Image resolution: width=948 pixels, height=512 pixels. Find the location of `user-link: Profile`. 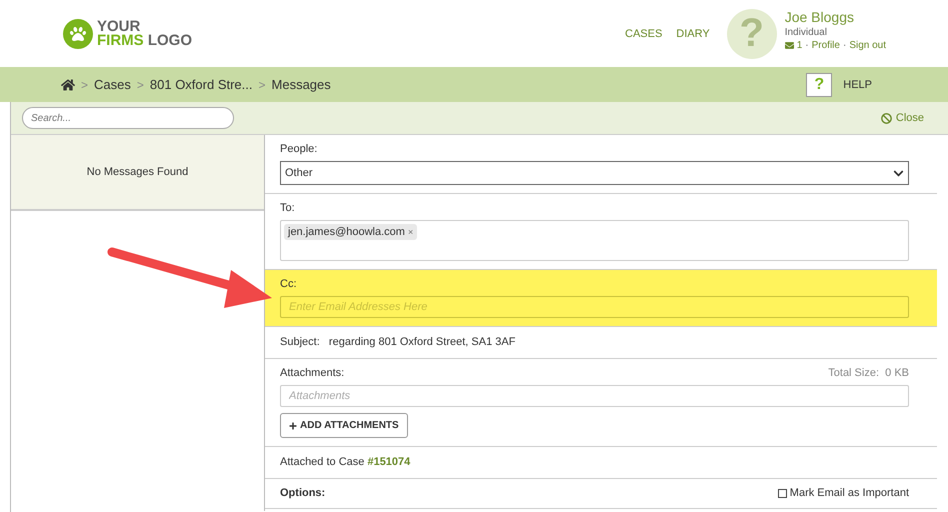

user-link: Profile is located at coordinates (826, 45).